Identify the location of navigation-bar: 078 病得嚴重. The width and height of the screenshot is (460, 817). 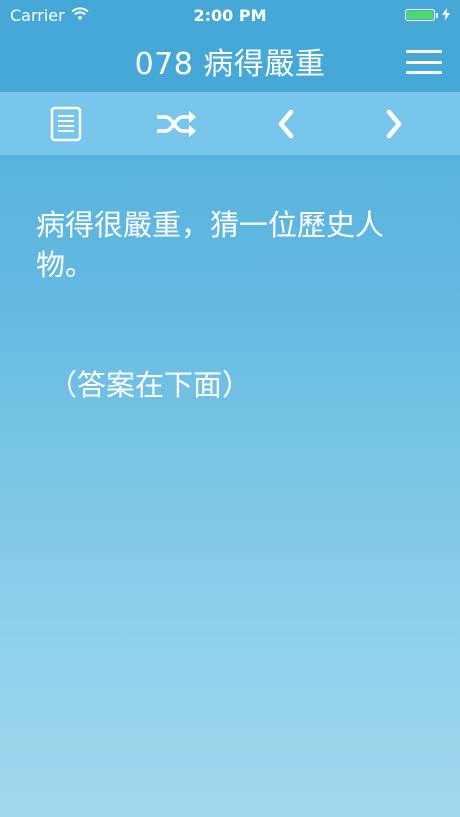
(230, 61).